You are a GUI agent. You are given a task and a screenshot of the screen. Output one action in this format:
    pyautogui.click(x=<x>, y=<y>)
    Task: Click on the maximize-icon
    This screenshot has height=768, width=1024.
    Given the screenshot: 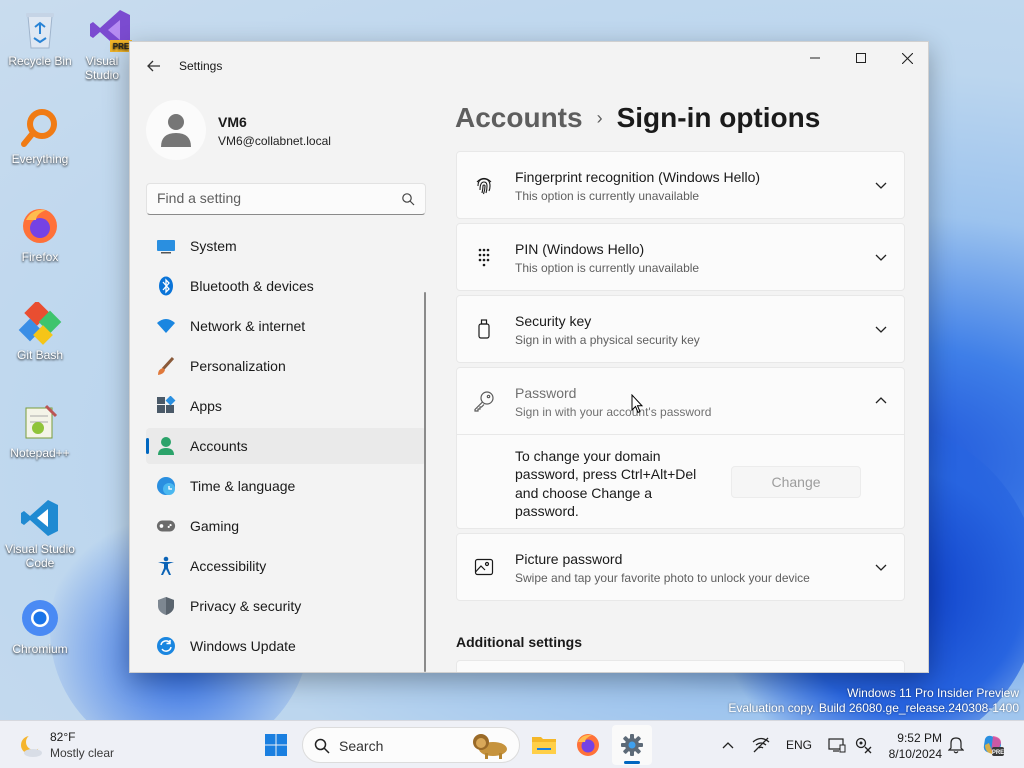 What is the action you would take?
    pyautogui.click(x=861, y=58)
    